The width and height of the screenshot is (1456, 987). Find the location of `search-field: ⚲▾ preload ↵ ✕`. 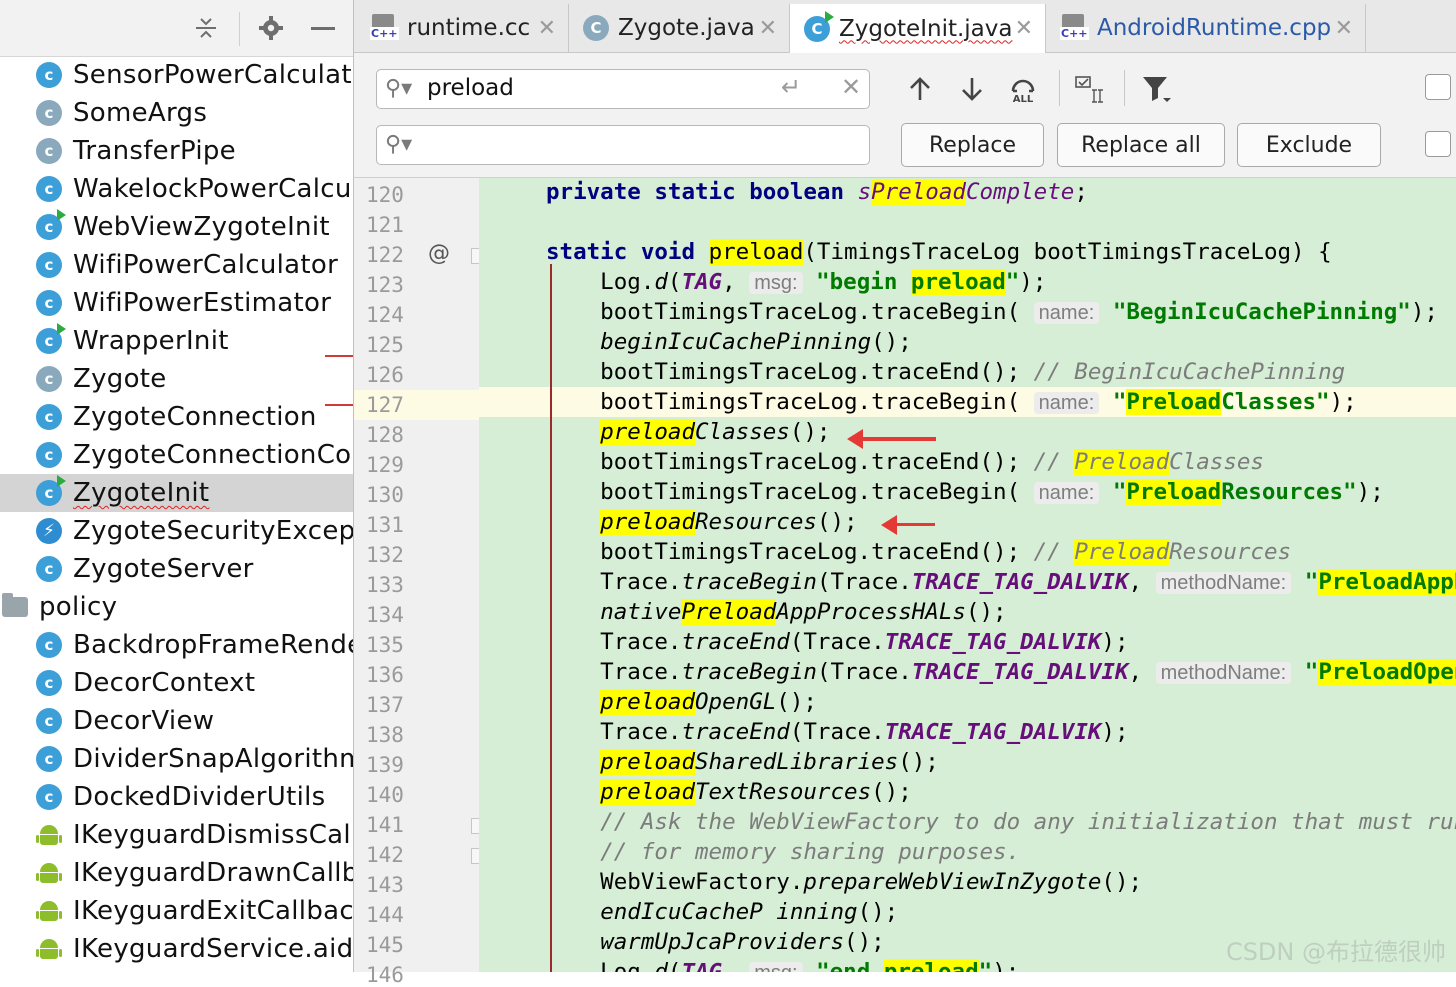

search-field: ⚲▾ preload ↵ ✕ is located at coordinates (623, 89).